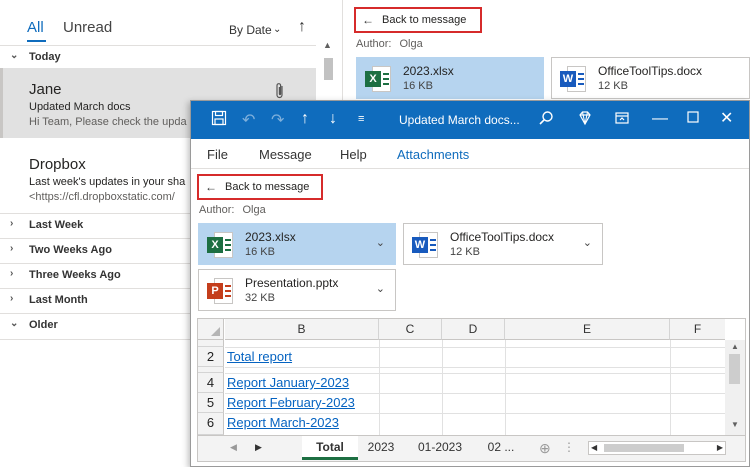 The height and width of the screenshot is (467, 750). What do you see at coordinates (622, 120) in the screenshot?
I see `ribbon-display-icon` at bounding box center [622, 120].